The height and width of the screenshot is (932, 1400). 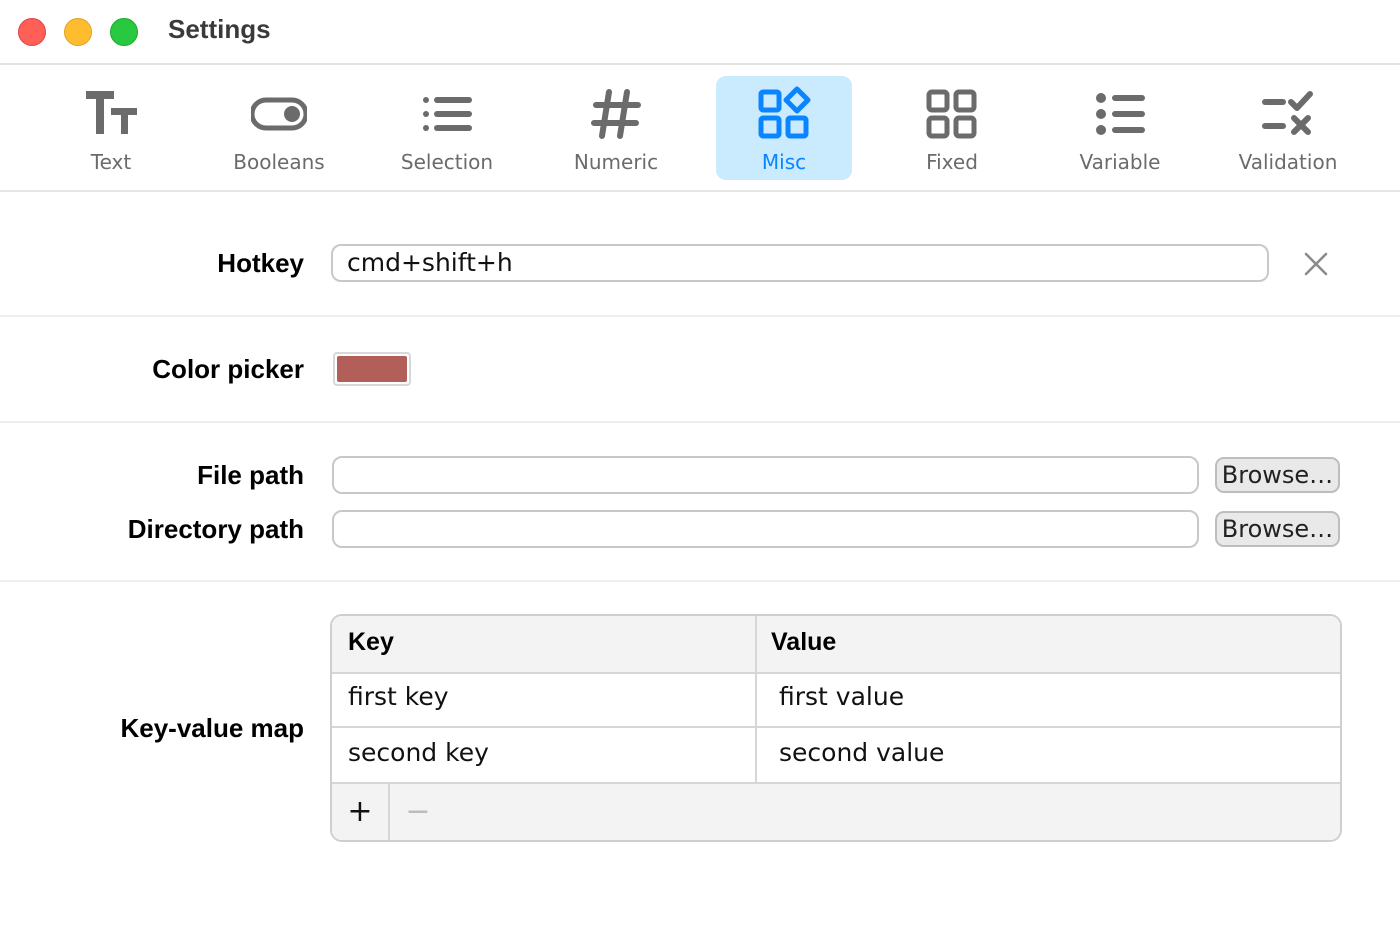 What do you see at coordinates (800, 263) in the screenshot?
I see `hotkey-field: cmd+shift+h` at bounding box center [800, 263].